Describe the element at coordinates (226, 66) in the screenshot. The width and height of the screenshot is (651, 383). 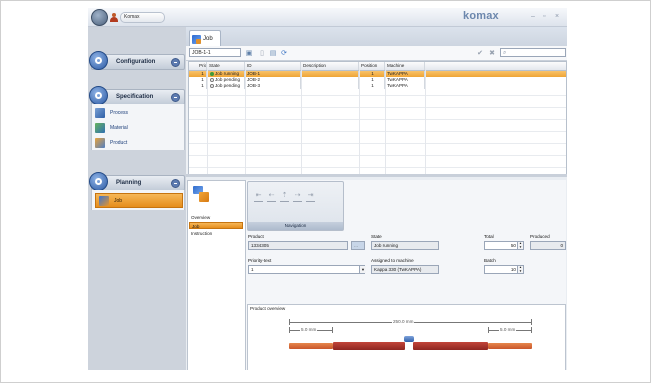
I see `column-header-state: State` at that location.